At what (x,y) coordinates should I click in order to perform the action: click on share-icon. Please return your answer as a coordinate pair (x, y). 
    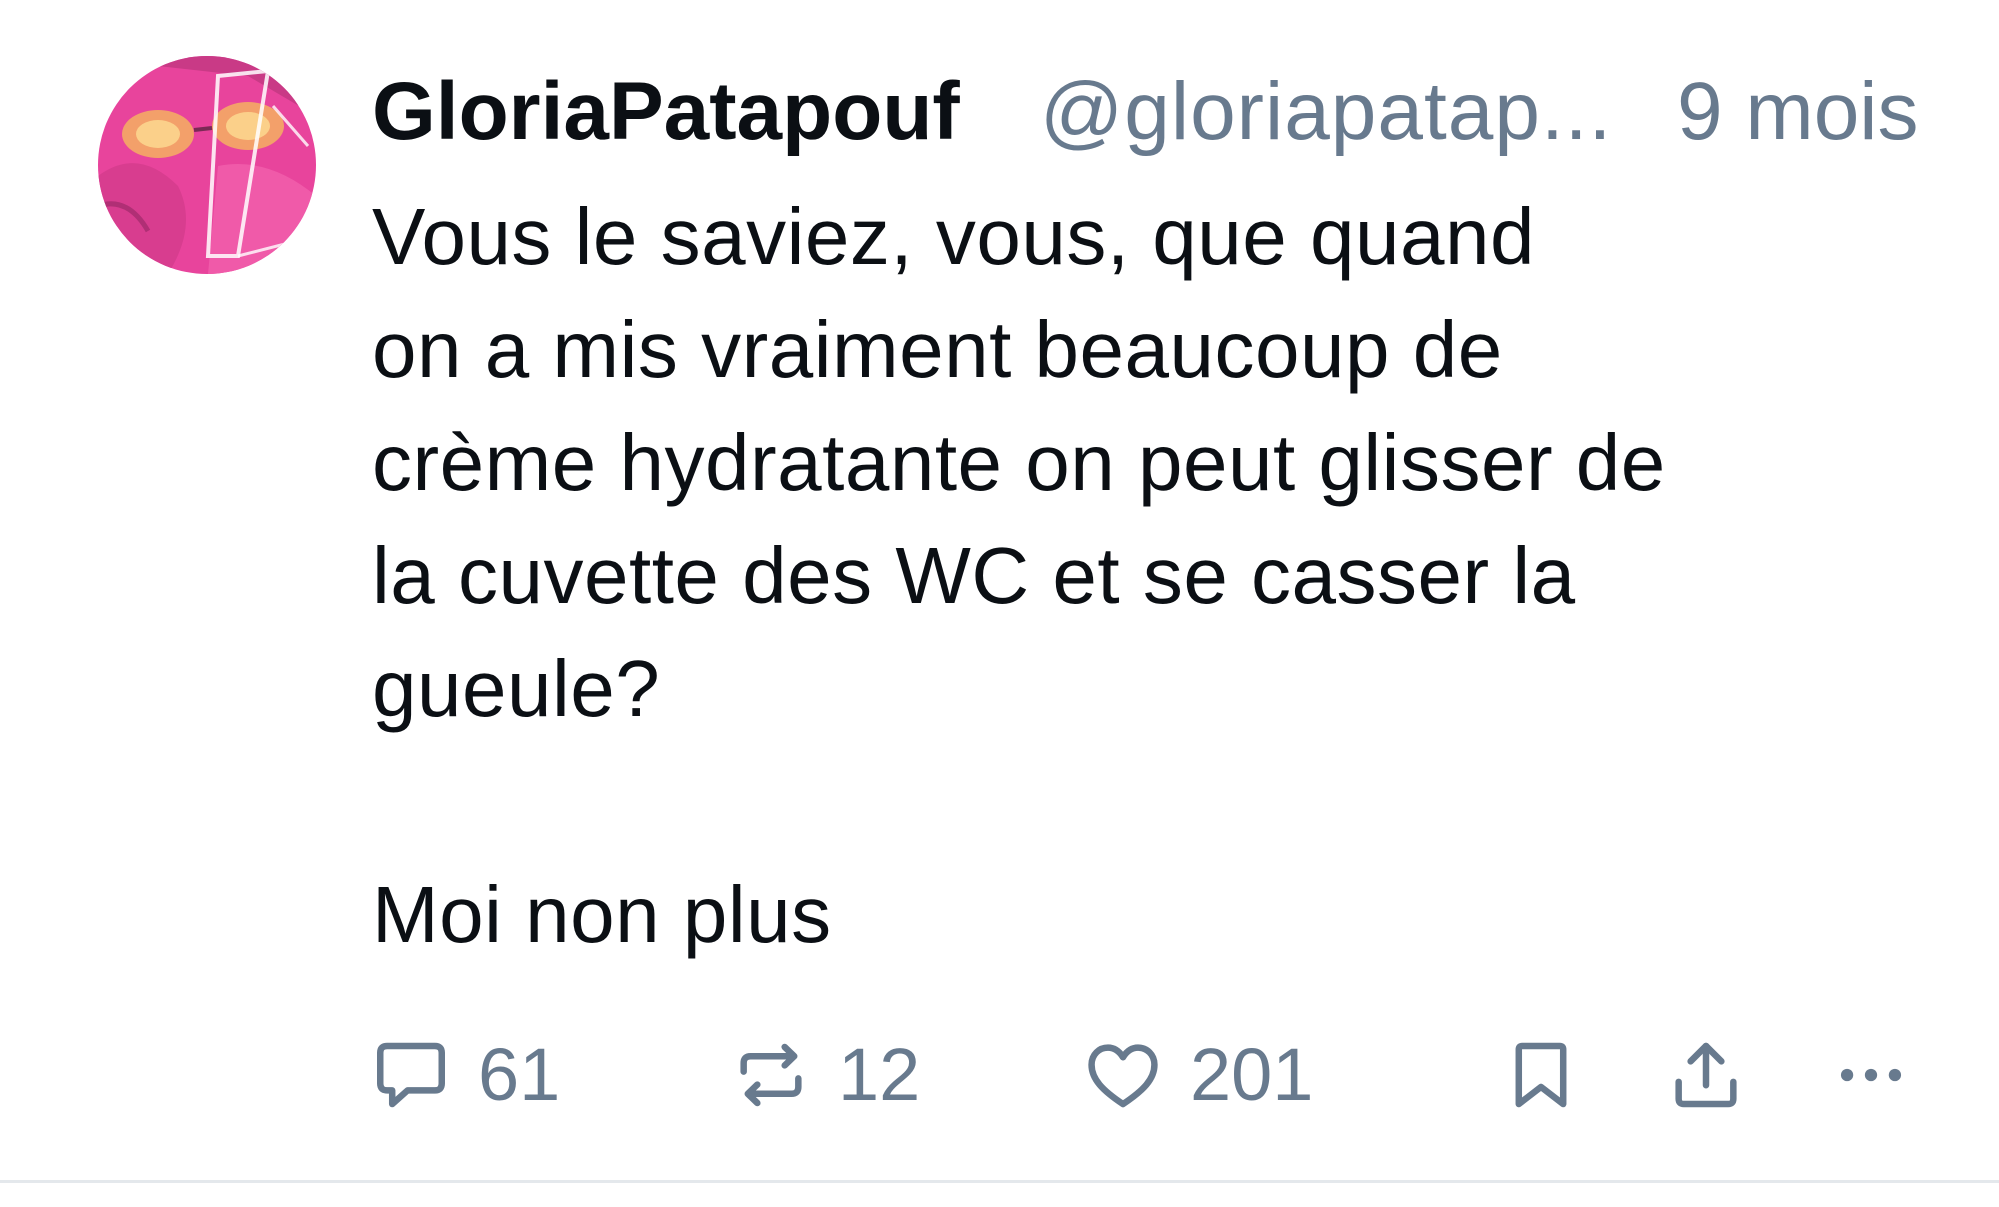
    Looking at the image, I should click on (1706, 1075).